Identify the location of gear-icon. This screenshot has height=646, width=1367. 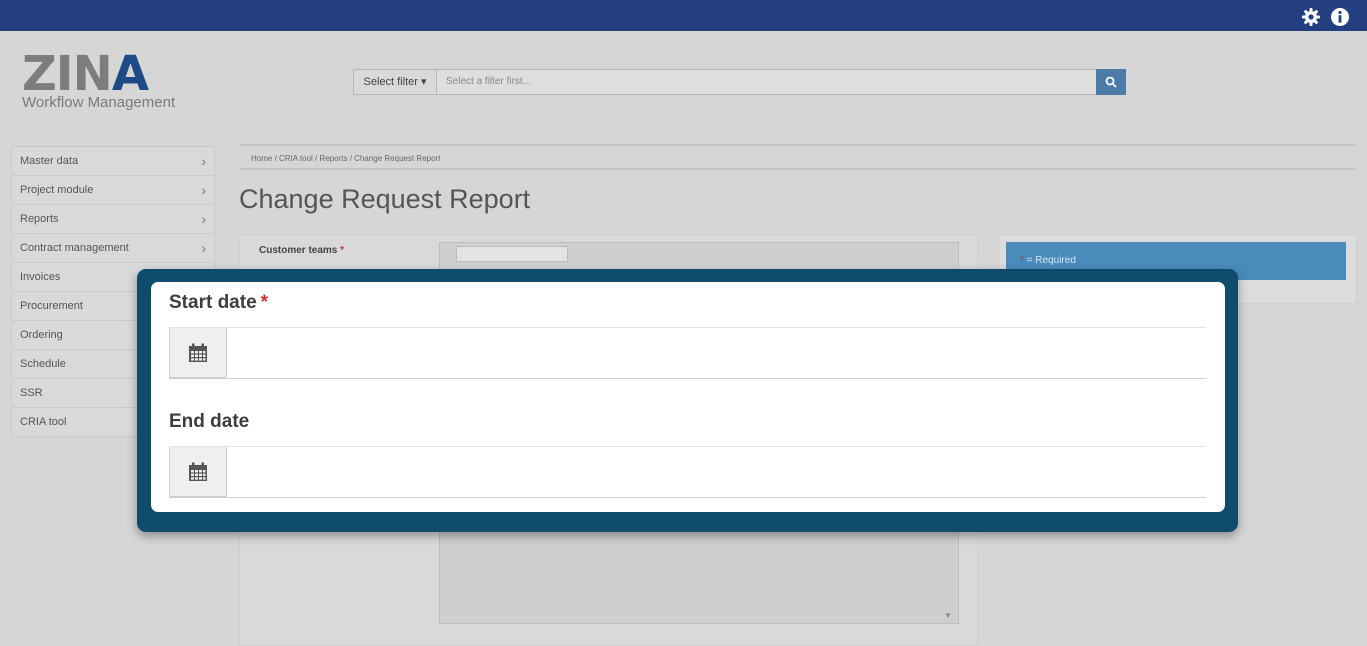
(1311, 19).